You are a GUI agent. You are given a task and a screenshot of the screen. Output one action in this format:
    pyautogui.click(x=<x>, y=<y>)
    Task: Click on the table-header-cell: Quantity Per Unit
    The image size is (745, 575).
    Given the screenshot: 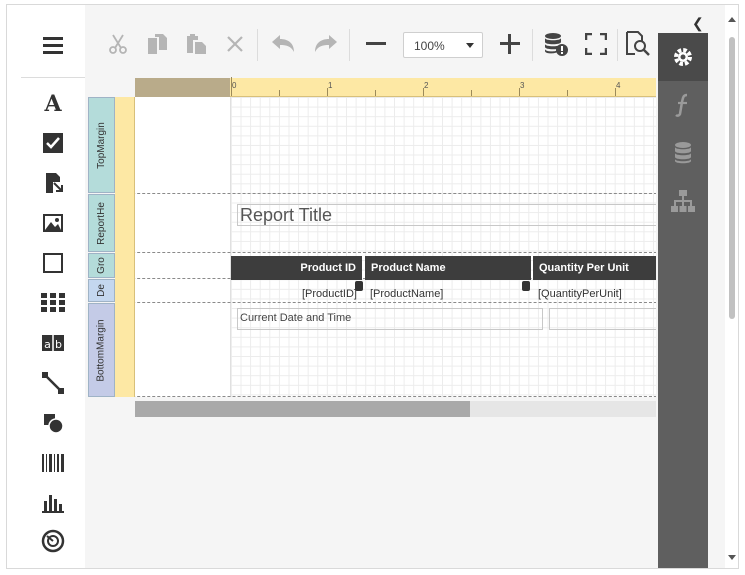 What is the action you would take?
    pyautogui.click(x=594, y=268)
    